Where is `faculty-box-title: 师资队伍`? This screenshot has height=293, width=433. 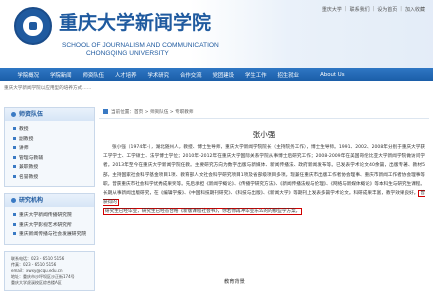
faculty-box-title: 师资队伍 is located at coordinates (49, 114).